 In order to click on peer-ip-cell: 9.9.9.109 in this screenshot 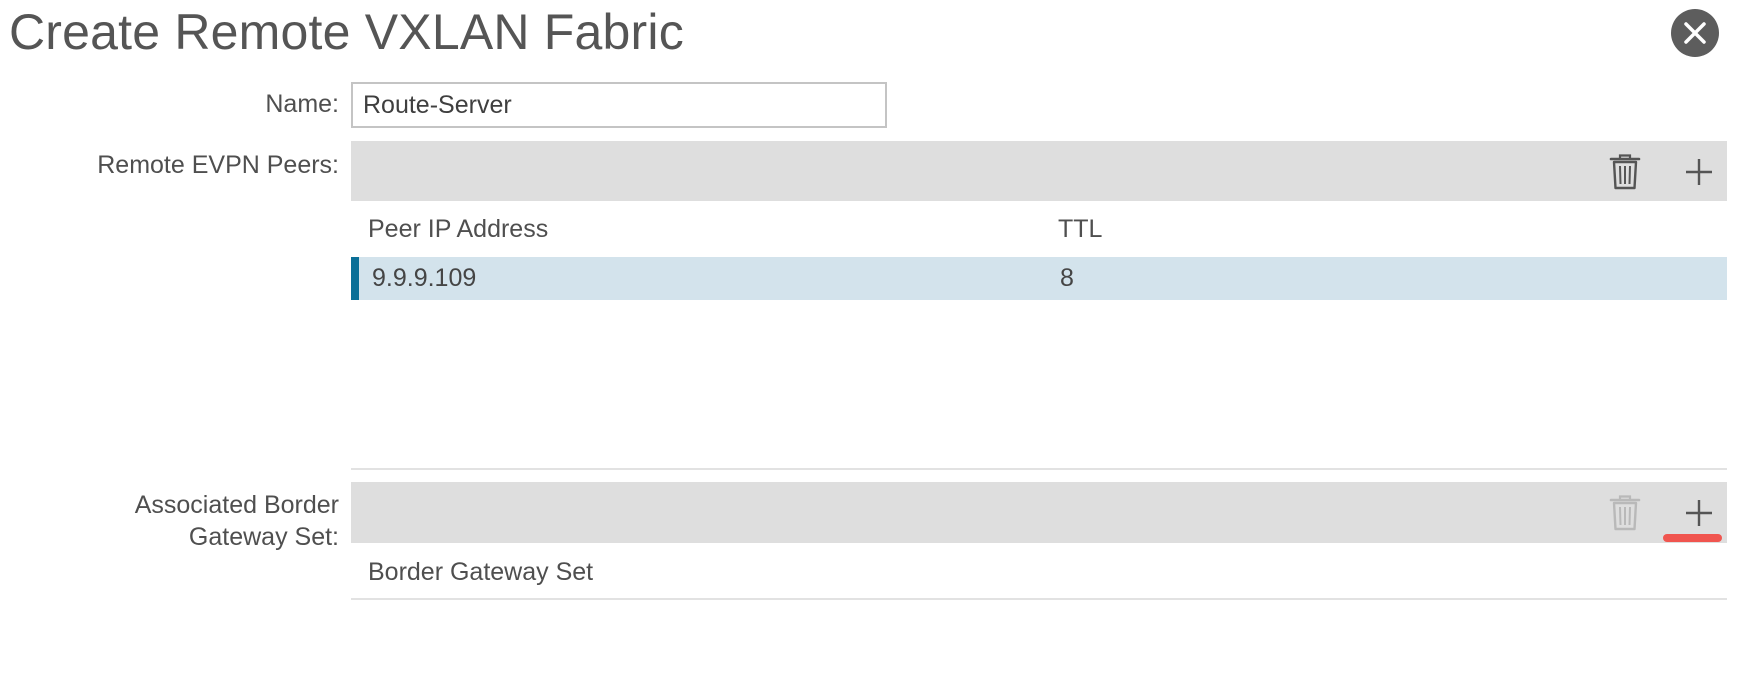, I will do `click(424, 278)`.